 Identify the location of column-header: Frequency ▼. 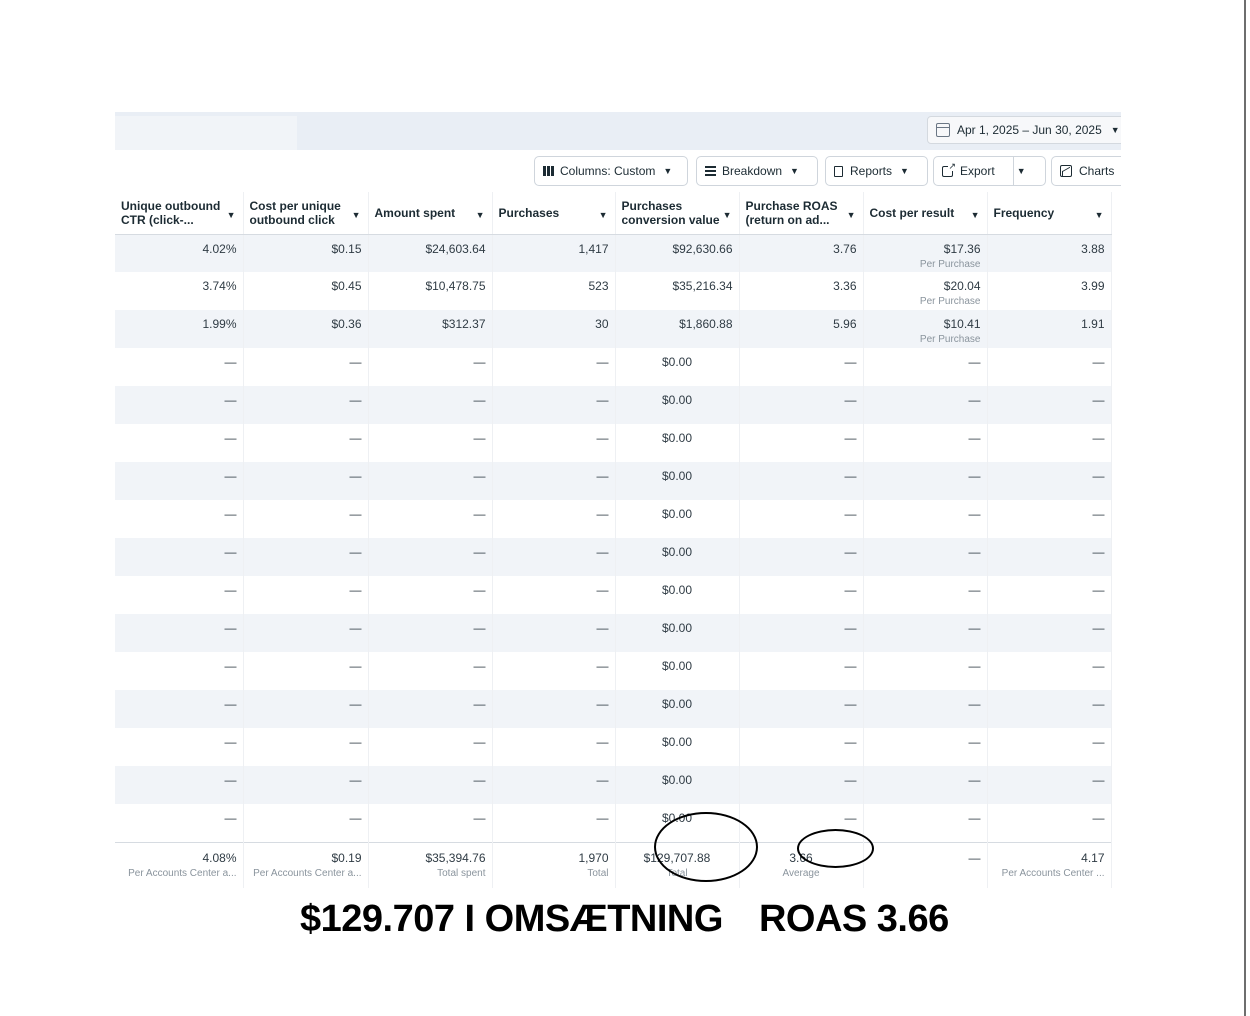
(1049, 213).